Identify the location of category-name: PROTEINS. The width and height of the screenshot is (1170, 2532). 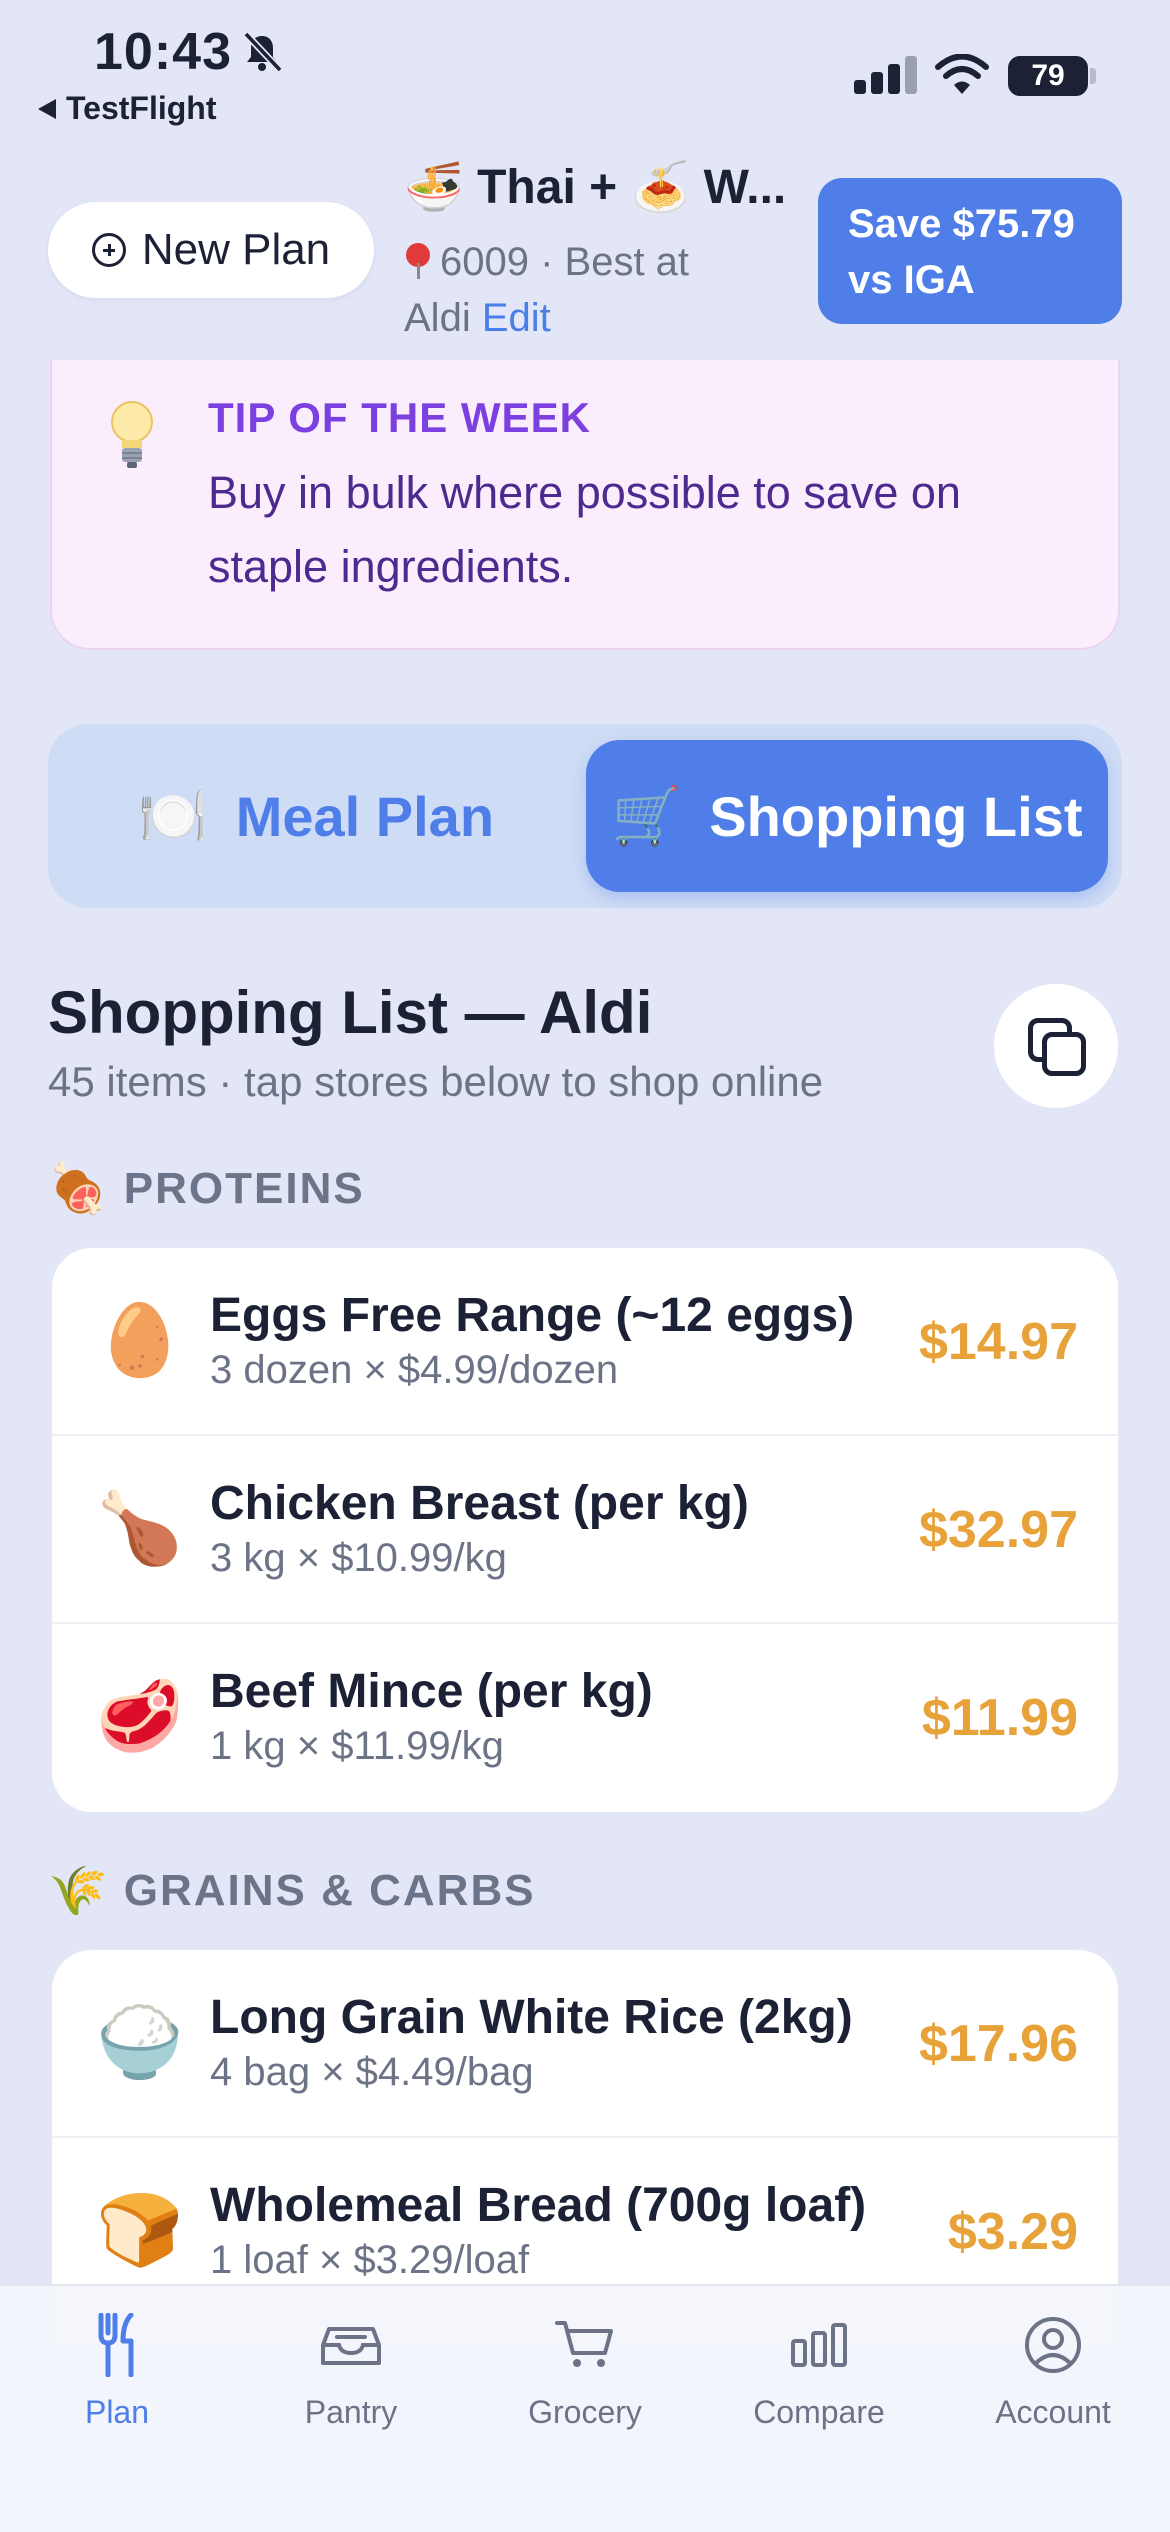
(244, 1188).